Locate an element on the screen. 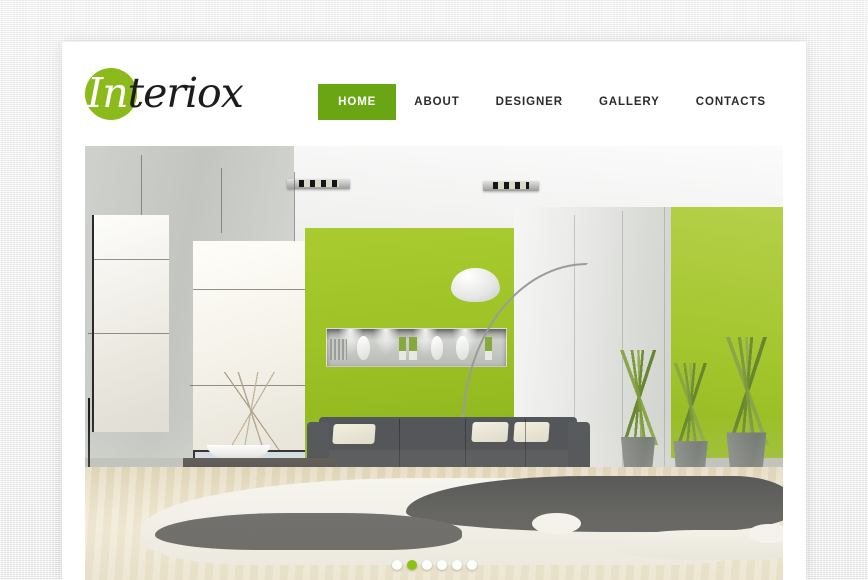 The image size is (868, 580). window-blind-left is located at coordinates (130, 324).